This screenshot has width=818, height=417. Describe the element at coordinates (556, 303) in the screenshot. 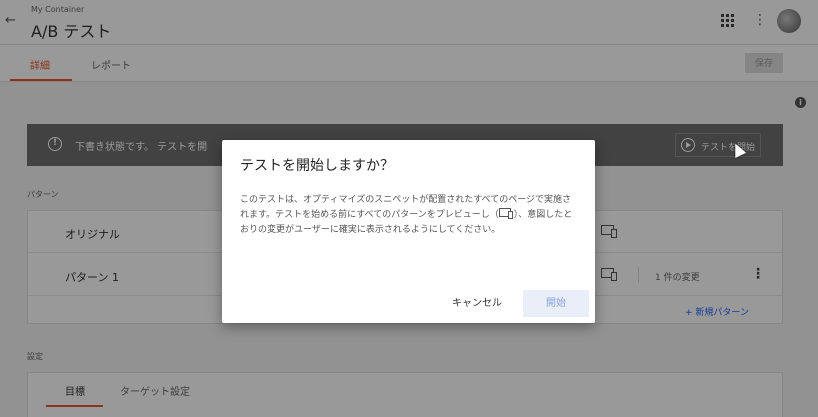

I see `start-button: 開始` at that location.